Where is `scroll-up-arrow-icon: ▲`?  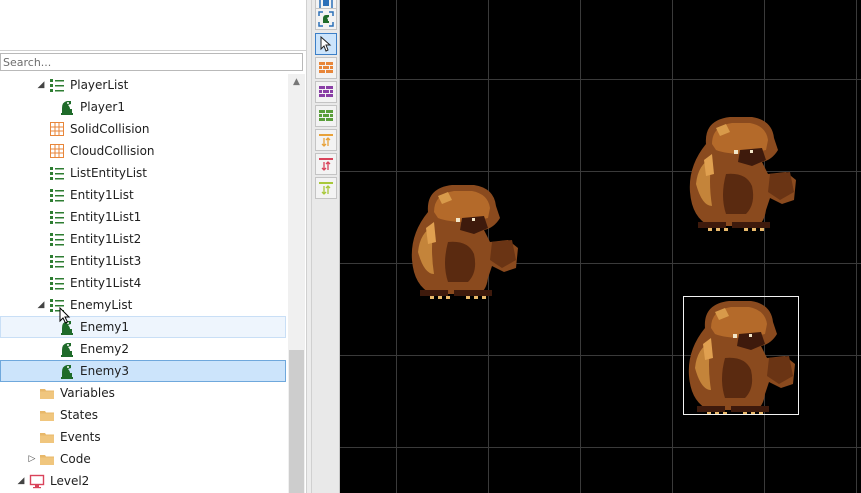 scroll-up-arrow-icon: ▲ is located at coordinates (296, 82).